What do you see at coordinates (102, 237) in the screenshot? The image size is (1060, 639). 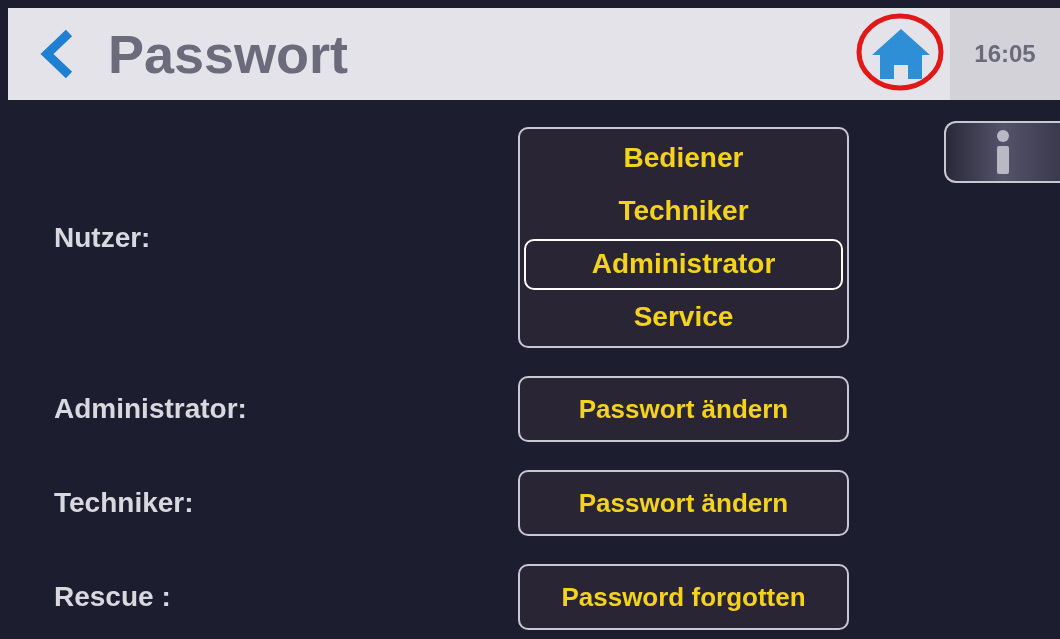 I see `field-label: Nutzer:` at bounding box center [102, 237].